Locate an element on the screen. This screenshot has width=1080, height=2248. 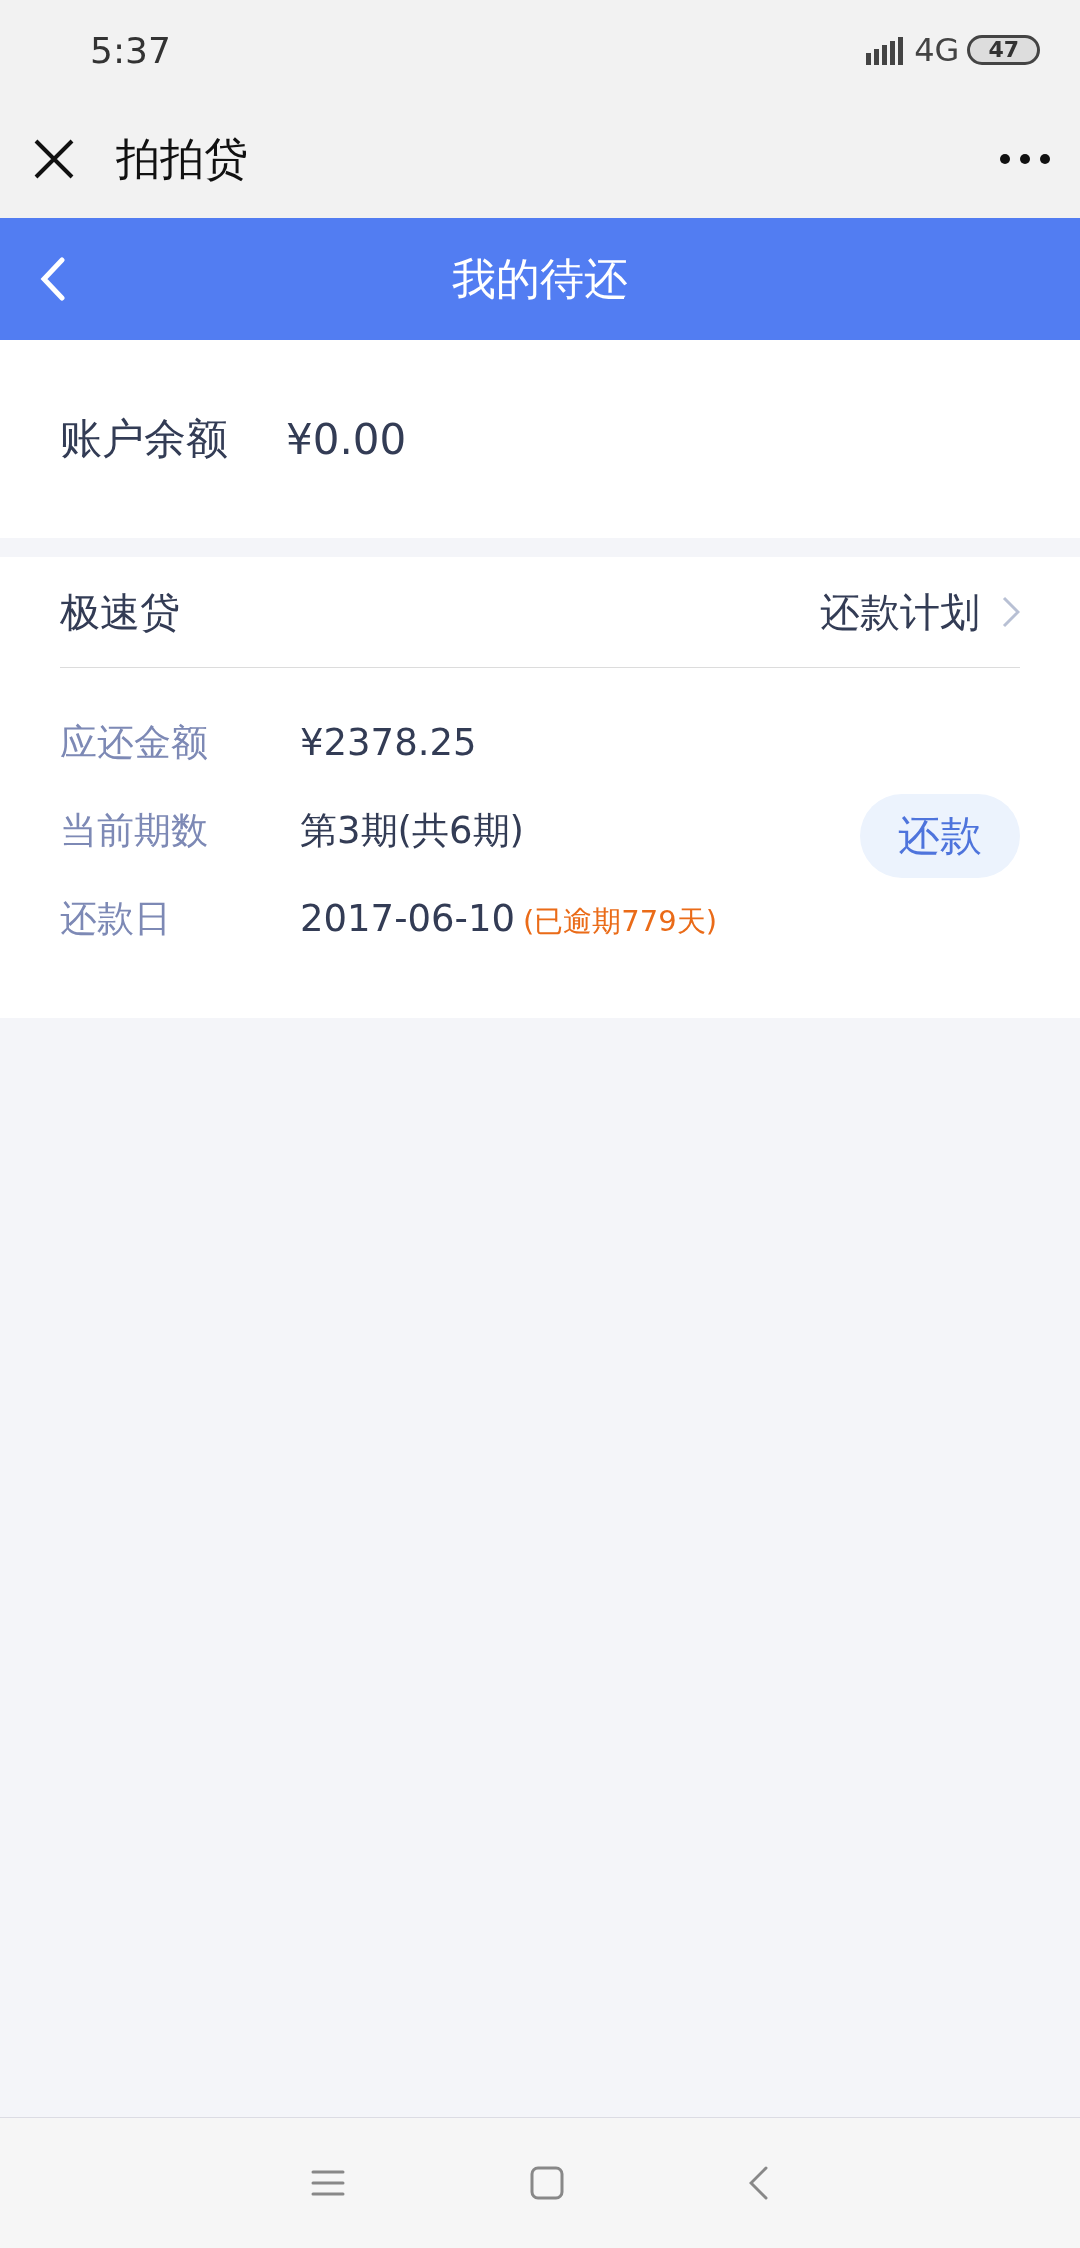
battery-icon: 47 is located at coordinates (1003, 50).